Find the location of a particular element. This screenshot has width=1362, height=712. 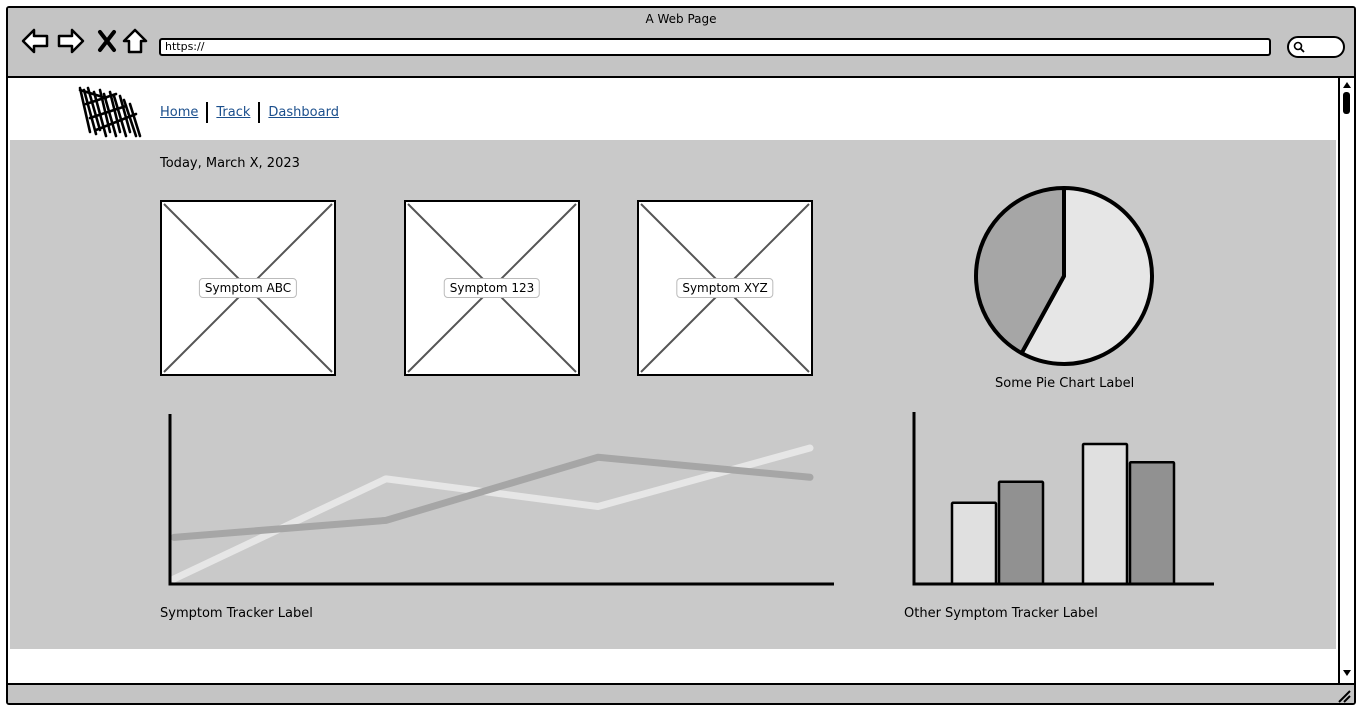

line-chart is located at coordinates (501, 500).